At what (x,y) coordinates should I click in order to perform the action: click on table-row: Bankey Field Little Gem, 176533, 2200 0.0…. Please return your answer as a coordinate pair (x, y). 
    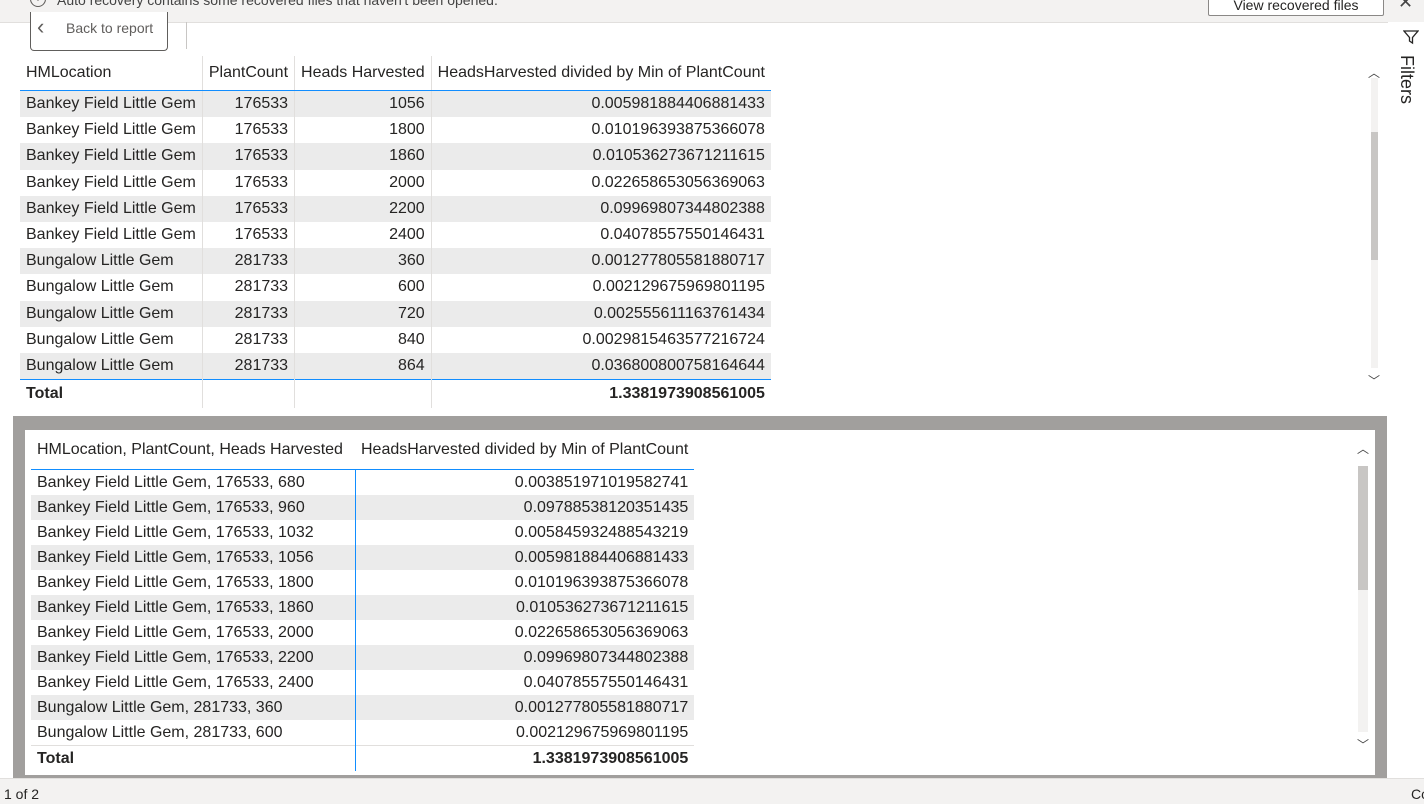
    Looking at the image, I should click on (363, 657).